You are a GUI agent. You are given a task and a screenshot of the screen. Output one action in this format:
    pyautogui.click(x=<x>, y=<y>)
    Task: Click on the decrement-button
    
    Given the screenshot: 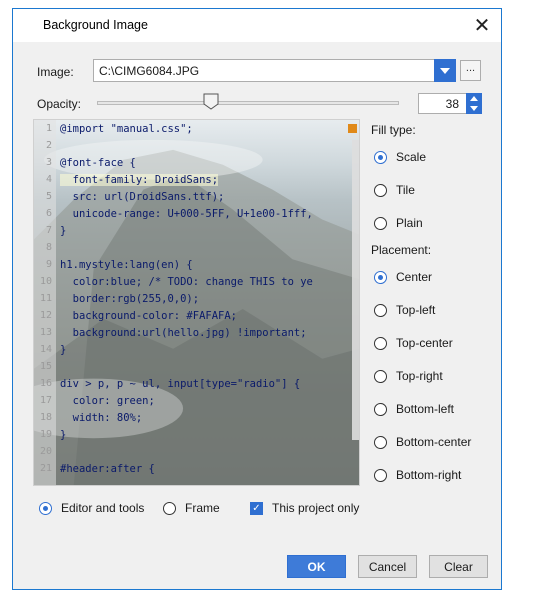 What is the action you would take?
    pyautogui.click(x=474, y=109)
    